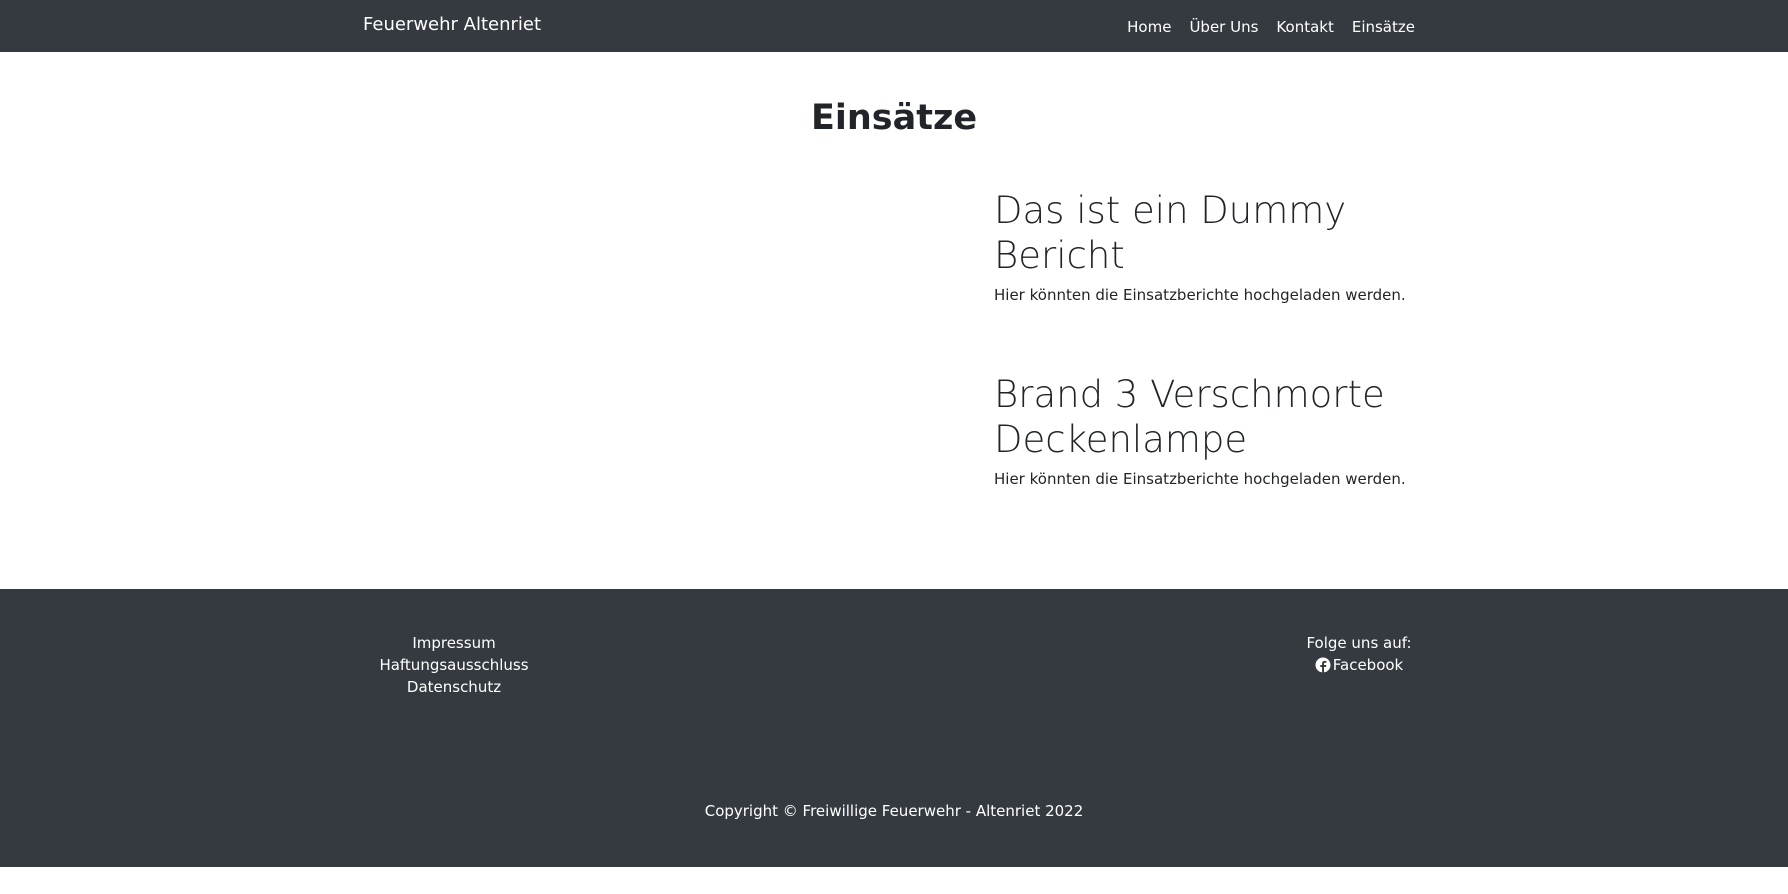 This screenshot has height=894, width=1788. I want to click on nav-link-kontakt: Kontakt, so click(1304, 27).